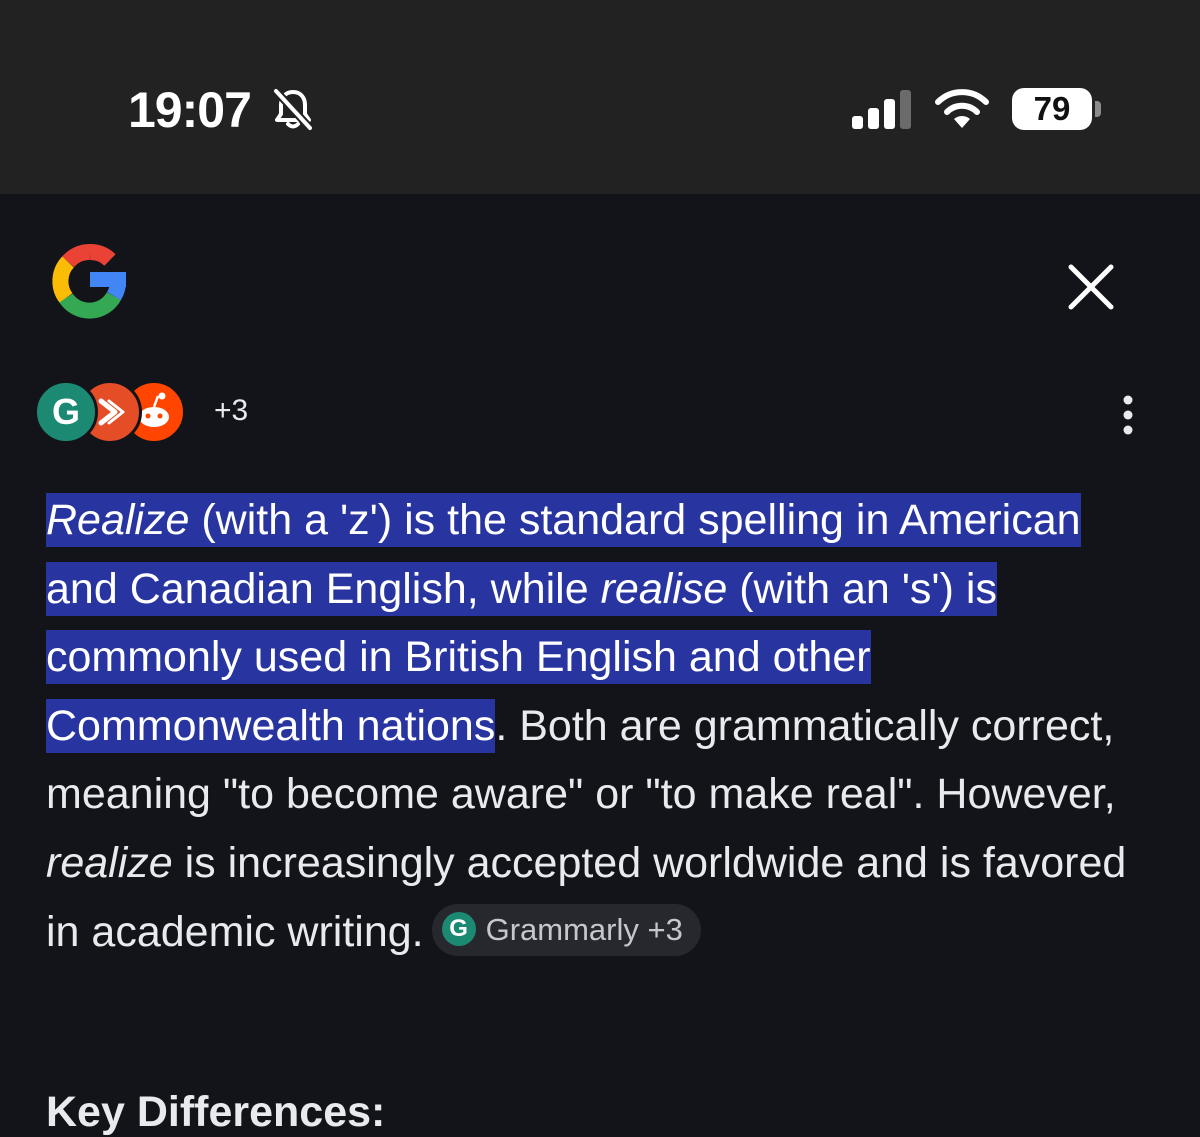 This screenshot has width=1200, height=1137. I want to click on source-avatars: G +3, so click(164, 412).